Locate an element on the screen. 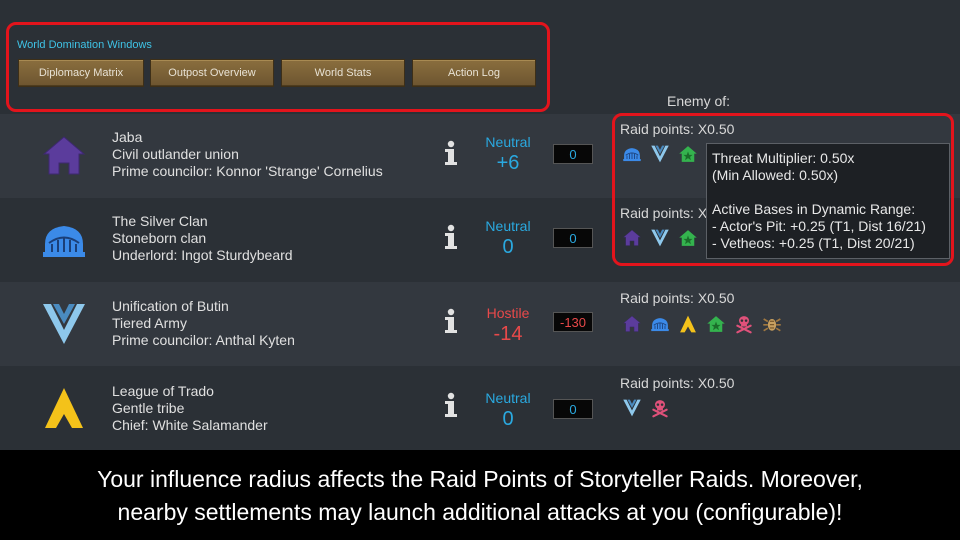  highlight-raid-tooltip is located at coordinates (783, 189).